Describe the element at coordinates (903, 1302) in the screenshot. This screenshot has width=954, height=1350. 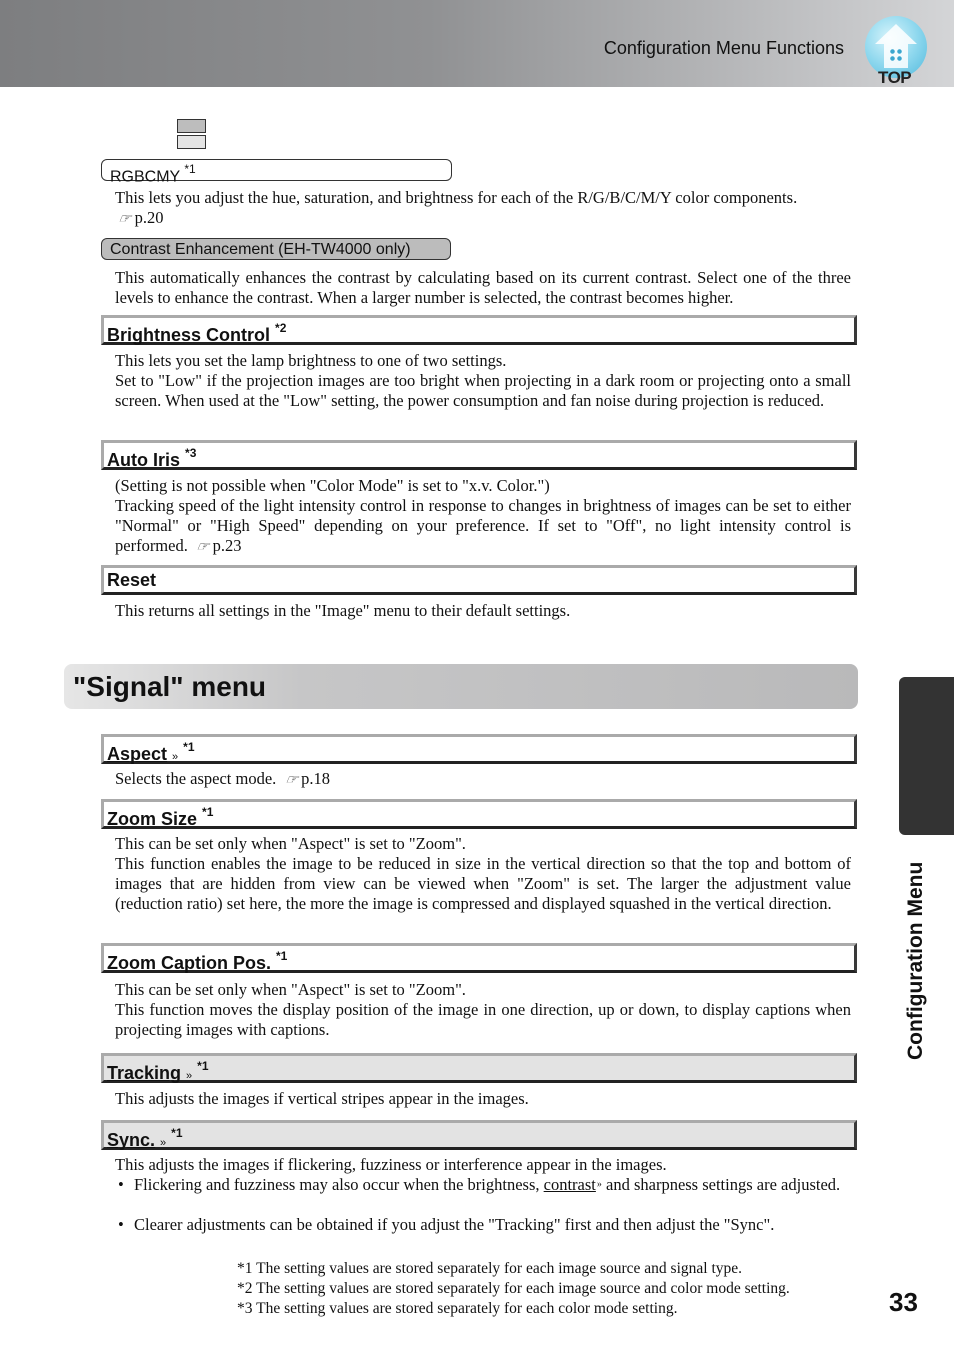
I see `page-number: 33` at that location.